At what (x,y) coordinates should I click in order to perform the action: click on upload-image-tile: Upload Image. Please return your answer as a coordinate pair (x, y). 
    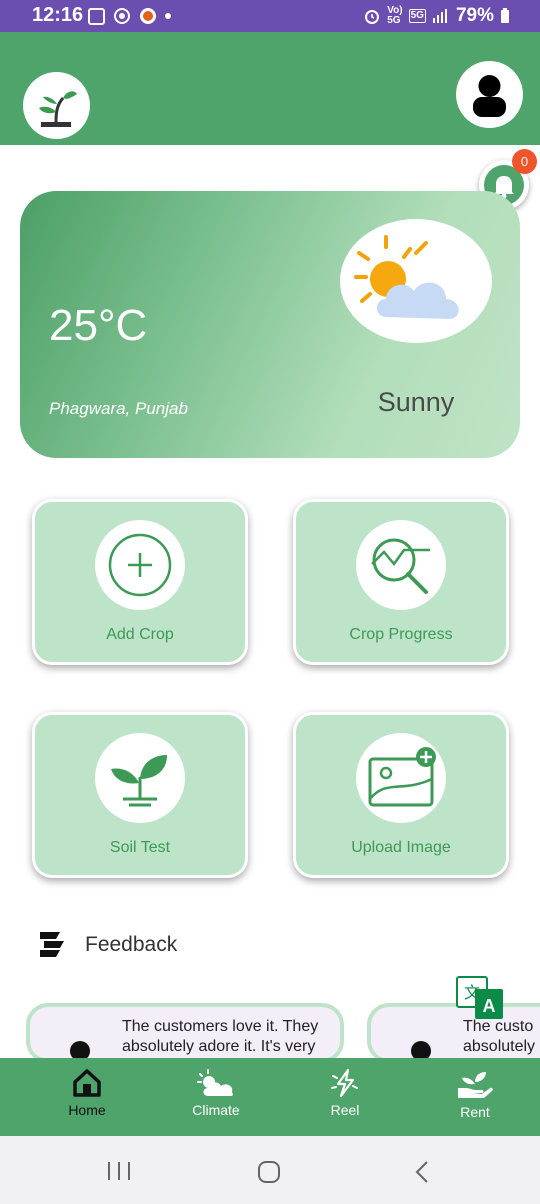
    Looking at the image, I should click on (401, 795).